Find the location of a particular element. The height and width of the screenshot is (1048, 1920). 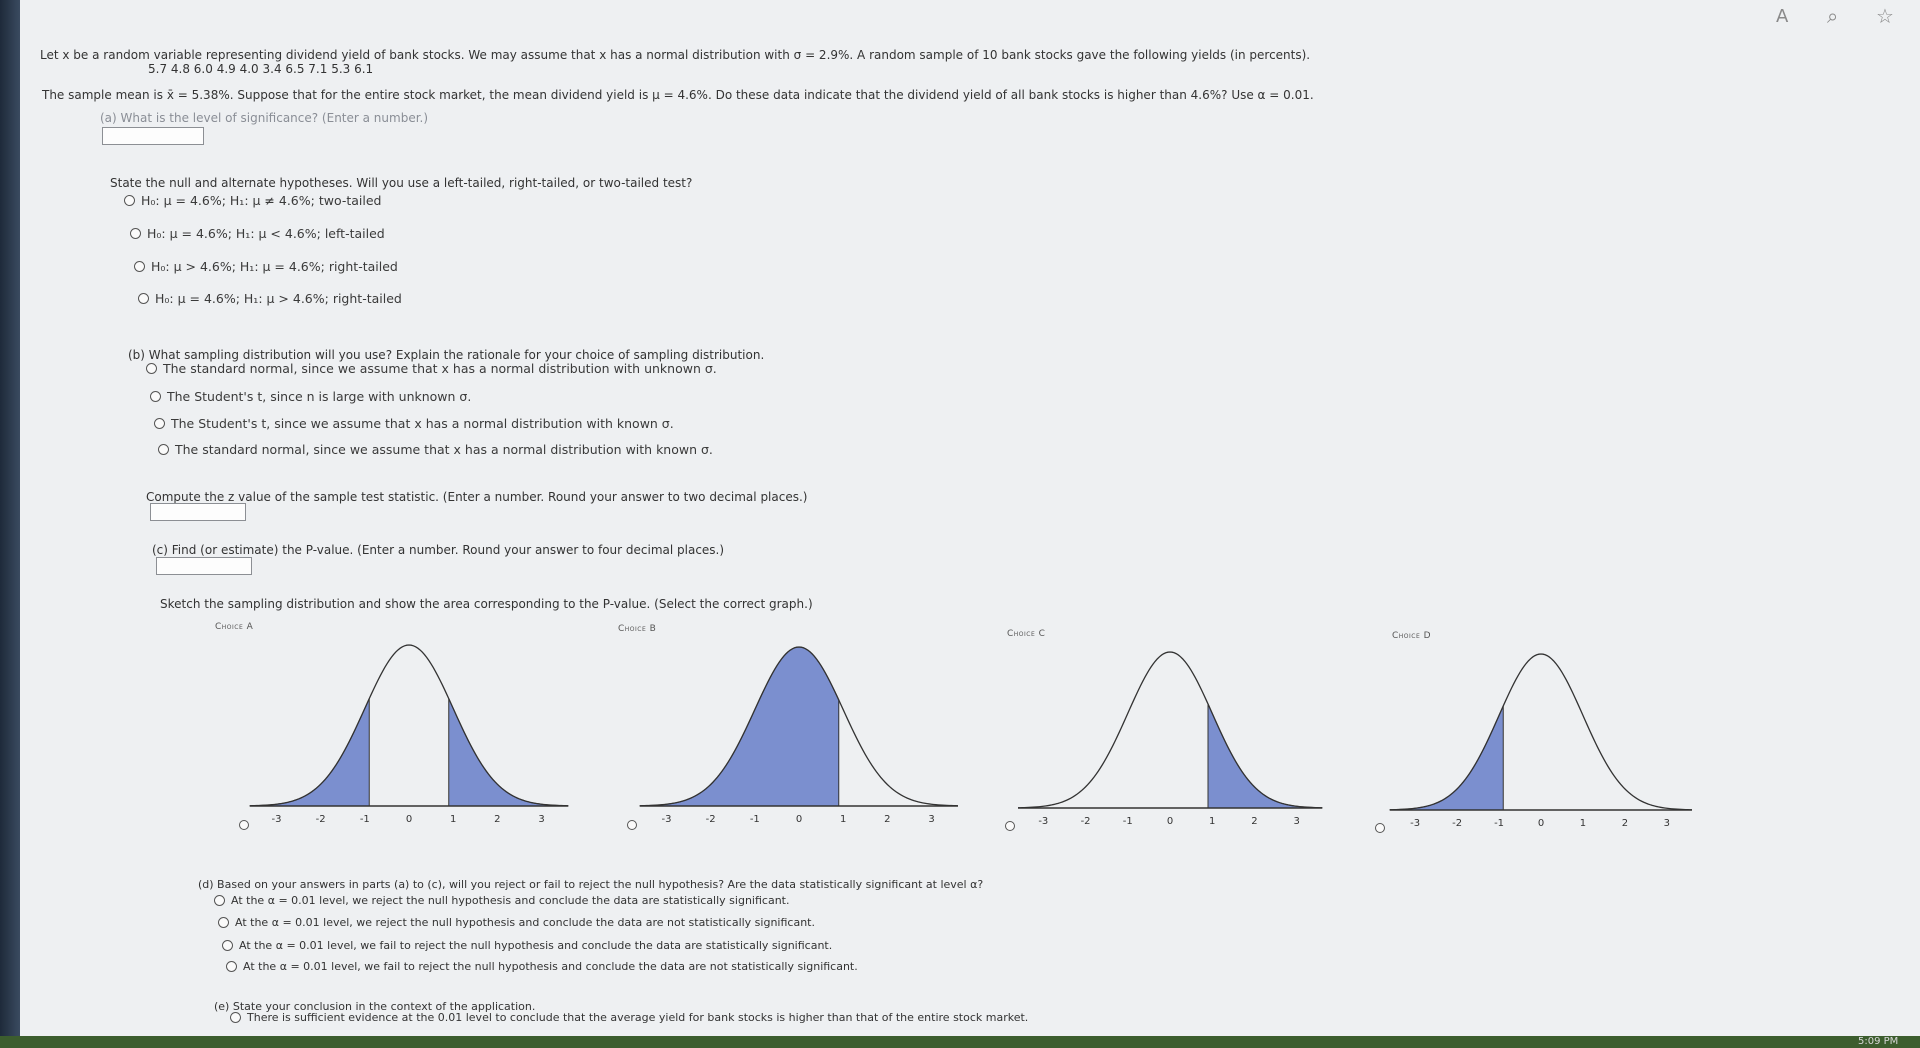

tick-label-1-3: 0 is located at coordinates (799, 819).